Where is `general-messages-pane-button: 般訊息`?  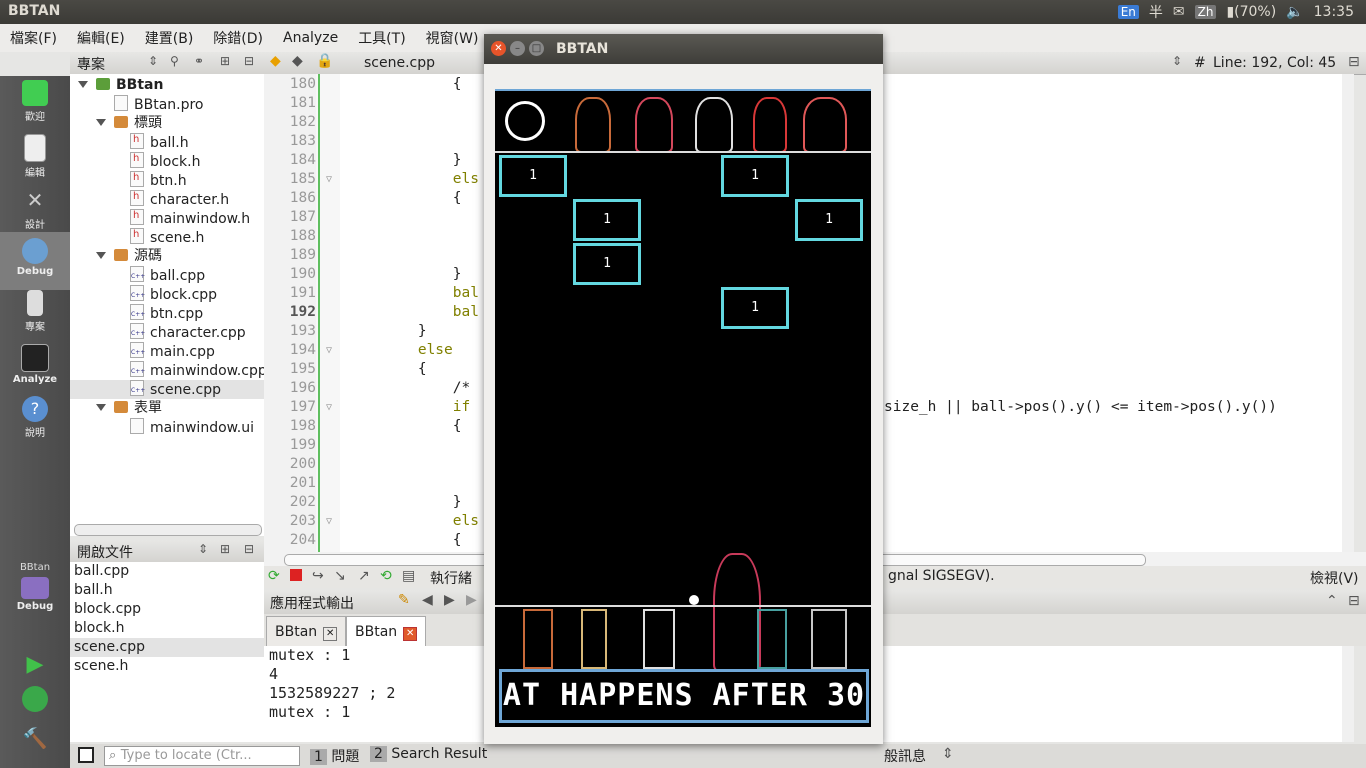 general-messages-pane-button: 般訊息 is located at coordinates (905, 756).